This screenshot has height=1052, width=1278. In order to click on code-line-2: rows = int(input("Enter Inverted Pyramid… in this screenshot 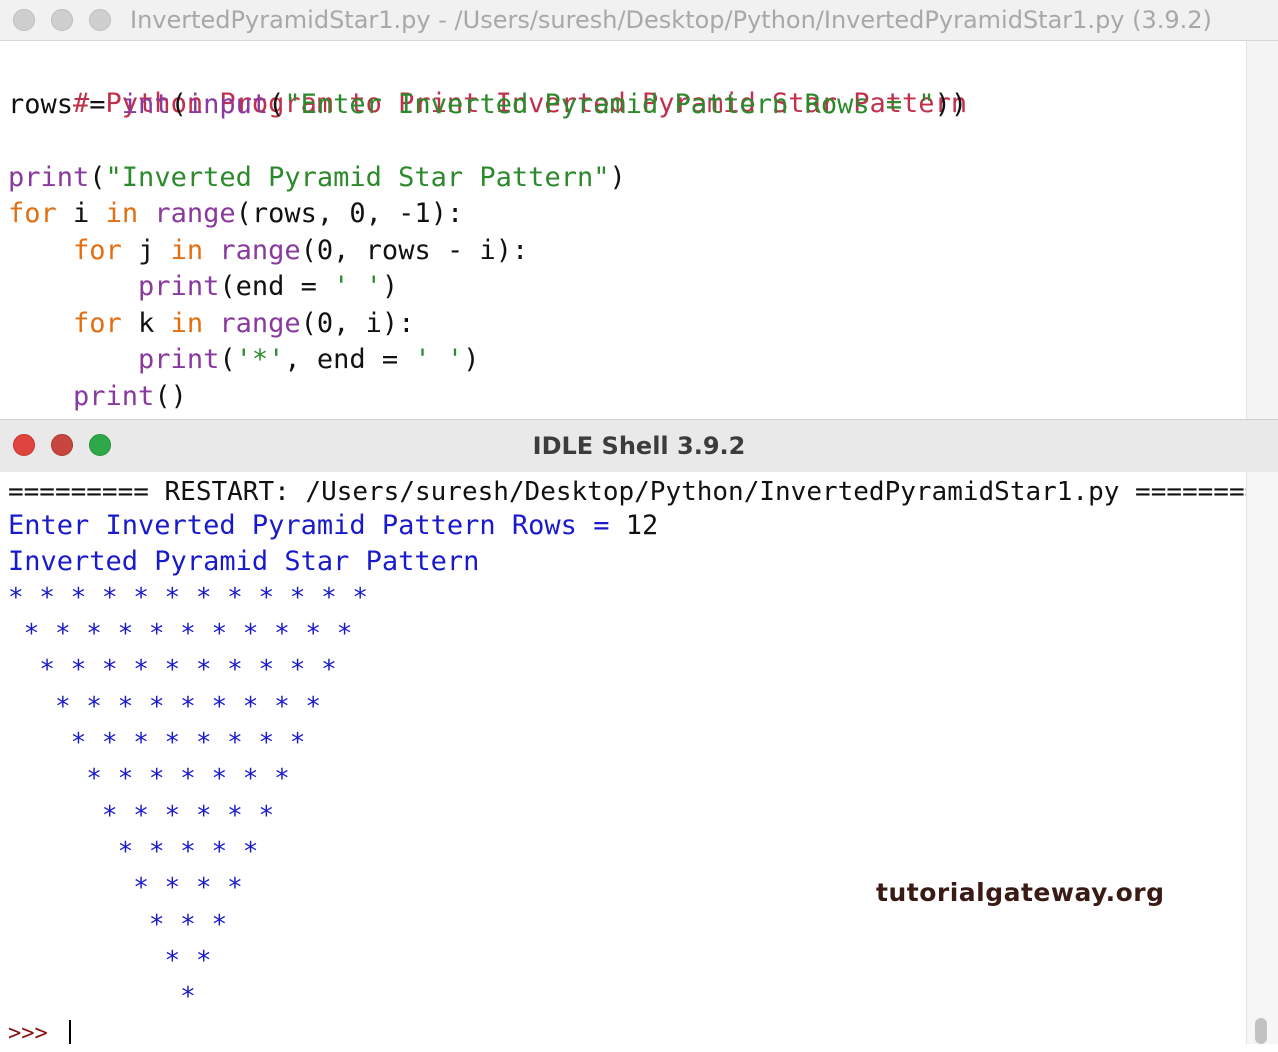, I will do `click(487, 105)`.